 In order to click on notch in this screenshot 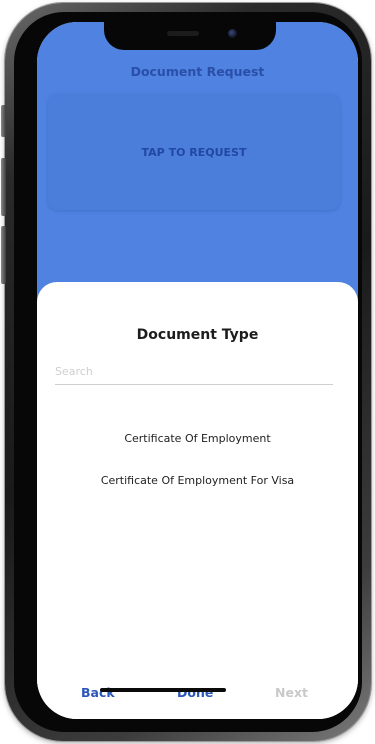, I will do `click(190, 36)`.